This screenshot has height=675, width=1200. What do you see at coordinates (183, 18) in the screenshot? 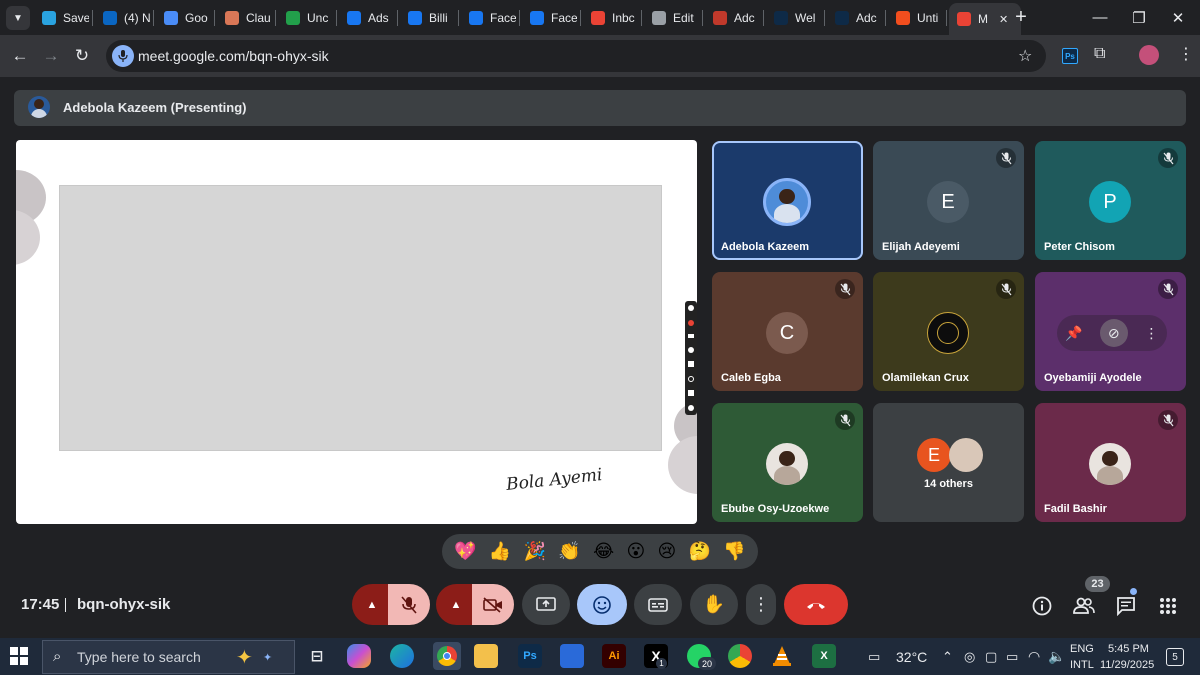
I see `tab-3: Goo` at bounding box center [183, 18].